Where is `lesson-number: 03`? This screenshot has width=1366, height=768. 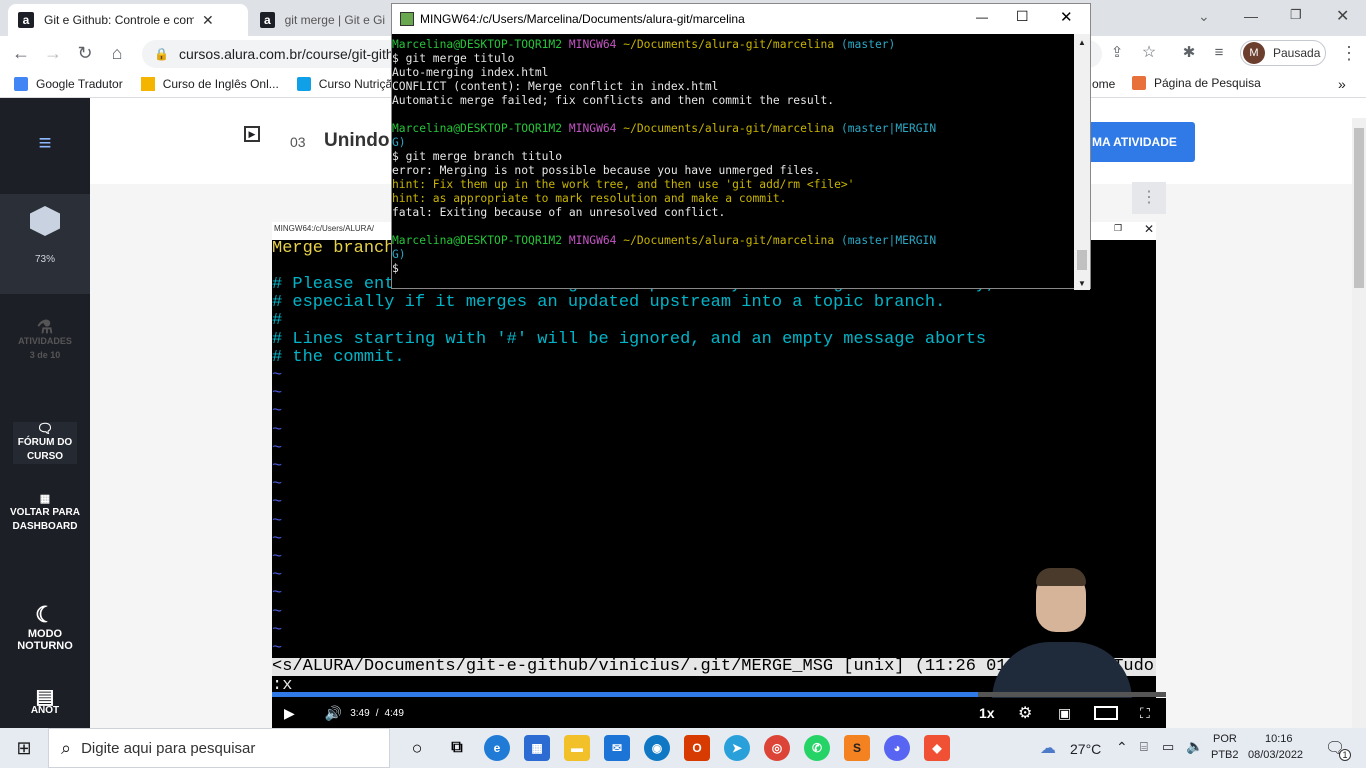 lesson-number: 03 is located at coordinates (298, 142).